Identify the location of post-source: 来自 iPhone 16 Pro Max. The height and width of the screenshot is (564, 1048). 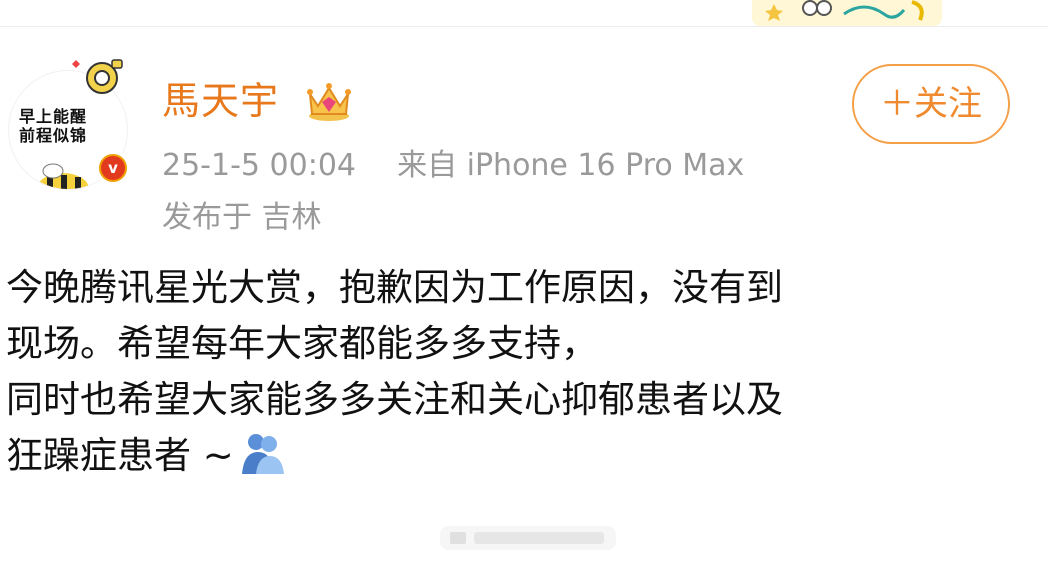
(571, 165).